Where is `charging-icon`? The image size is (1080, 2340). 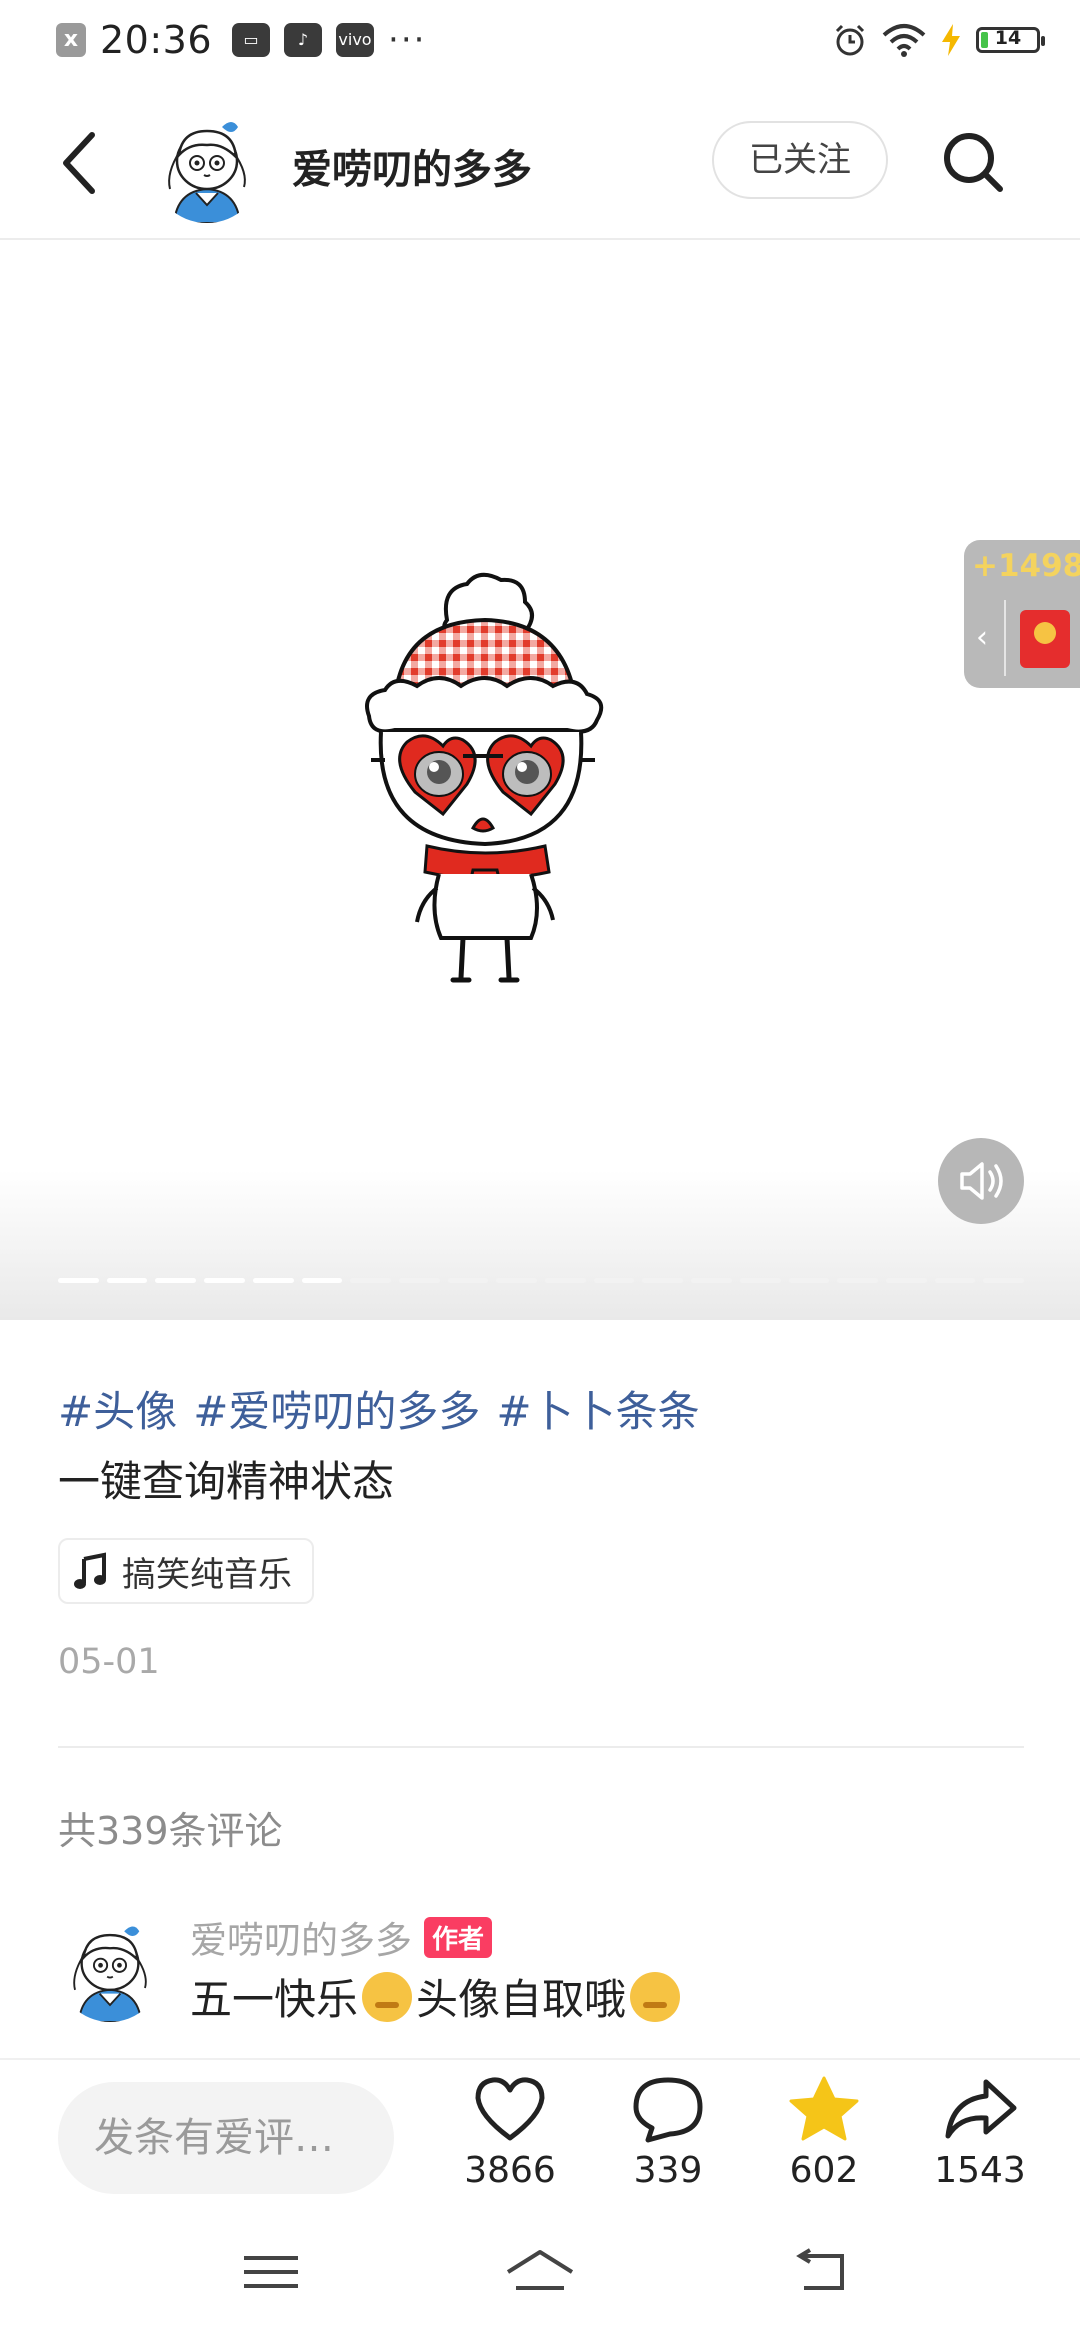 charging-icon is located at coordinates (951, 40).